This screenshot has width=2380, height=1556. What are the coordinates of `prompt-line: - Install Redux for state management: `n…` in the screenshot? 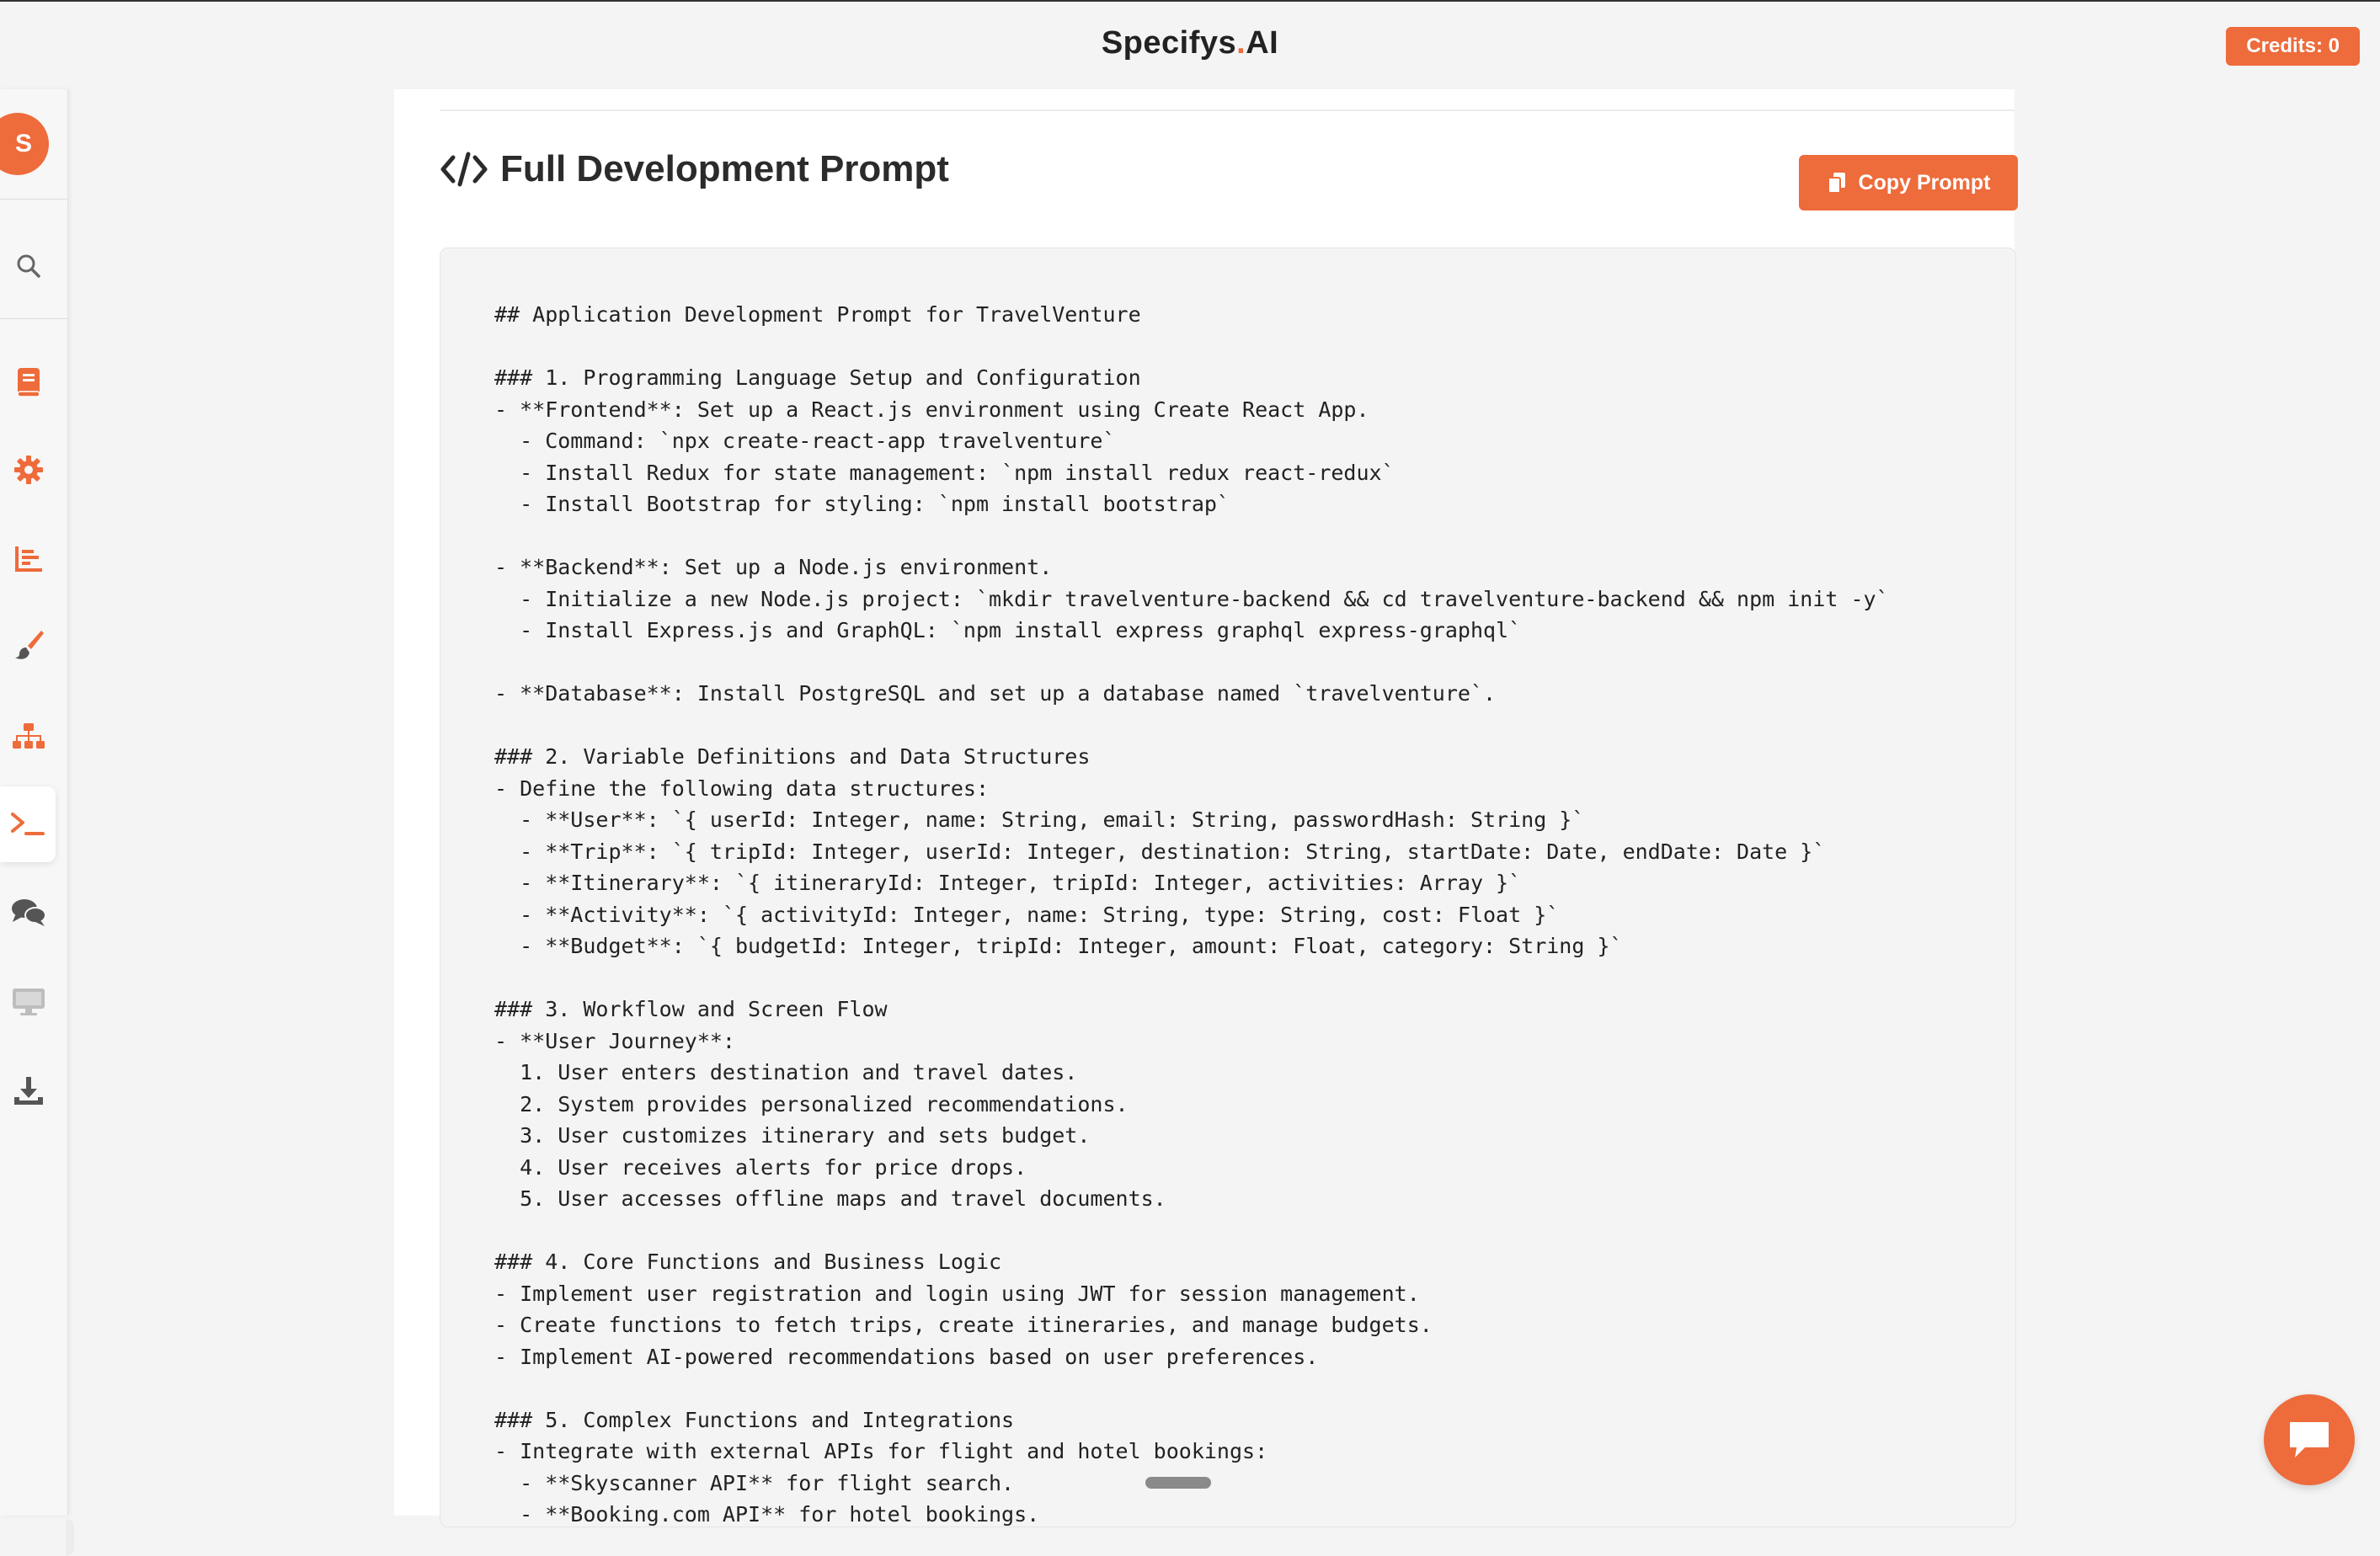 It's located at (944, 472).